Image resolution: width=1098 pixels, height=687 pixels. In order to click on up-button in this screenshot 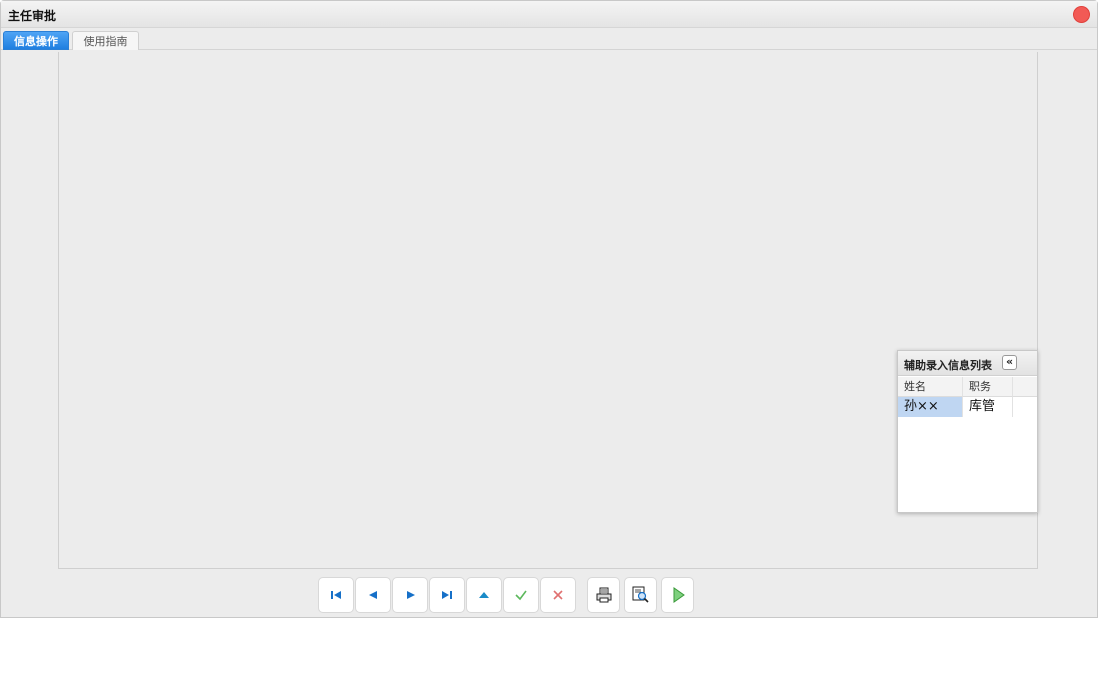, I will do `click(484, 595)`.